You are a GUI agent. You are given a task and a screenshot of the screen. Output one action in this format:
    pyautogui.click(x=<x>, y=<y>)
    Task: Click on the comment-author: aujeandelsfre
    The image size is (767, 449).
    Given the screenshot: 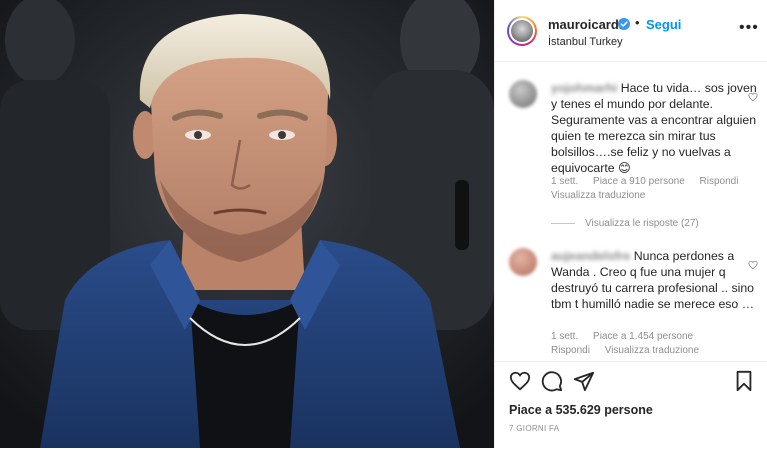 What is the action you would take?
    pyautogui.click(x=590, y=256)
    